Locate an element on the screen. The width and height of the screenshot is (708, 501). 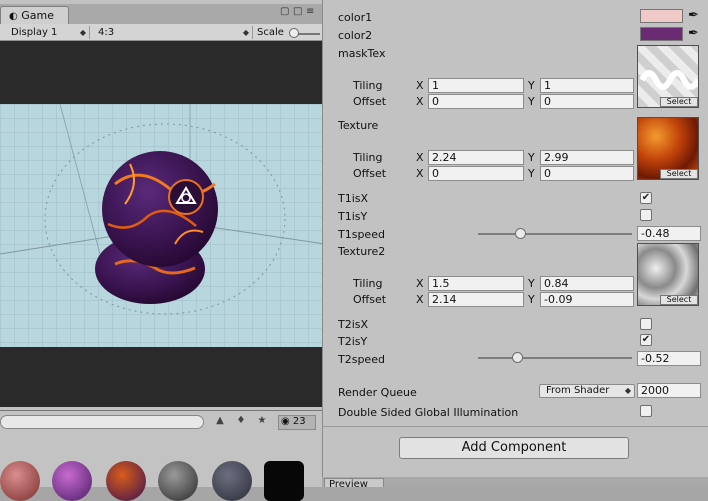
hidden-packages-count: ◉ 23 is located at coordinates (297, 422).